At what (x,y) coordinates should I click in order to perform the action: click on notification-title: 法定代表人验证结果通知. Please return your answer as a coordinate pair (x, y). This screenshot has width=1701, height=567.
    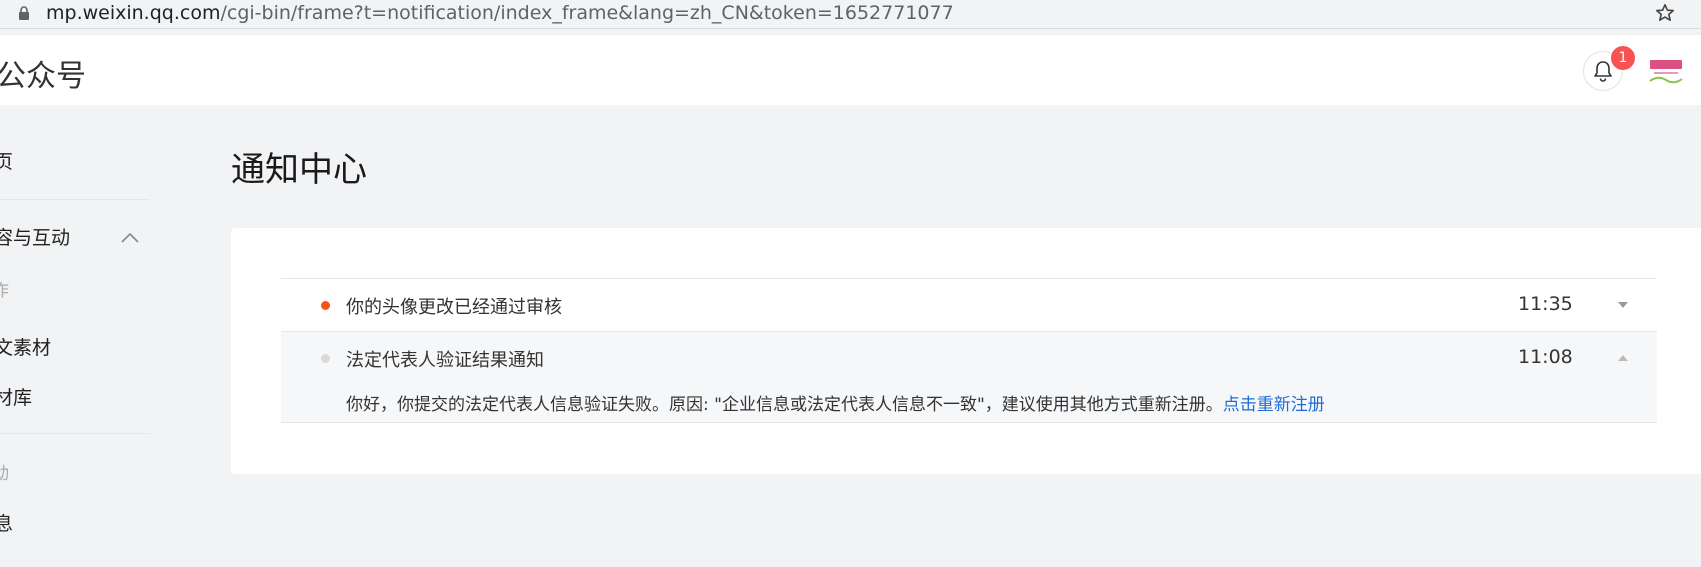
    Looking at the image, I should click on (445, 360).